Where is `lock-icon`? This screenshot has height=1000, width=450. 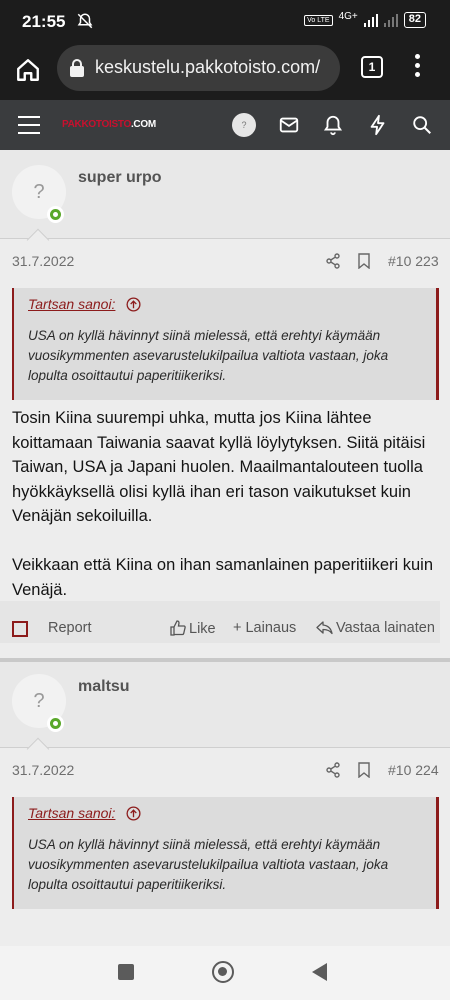 lock-icon is located at coordinates (77, 68).